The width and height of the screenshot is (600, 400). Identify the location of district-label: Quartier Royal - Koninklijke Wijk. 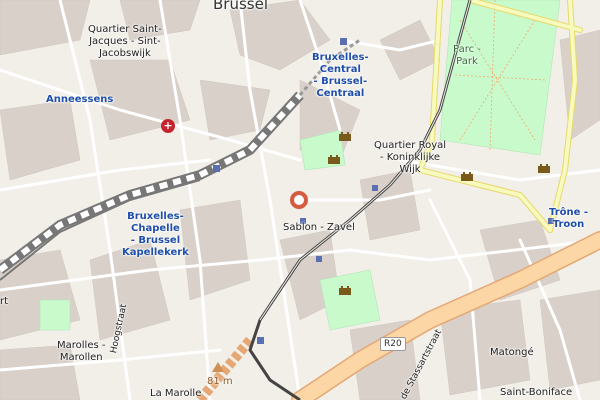
(410, 157).